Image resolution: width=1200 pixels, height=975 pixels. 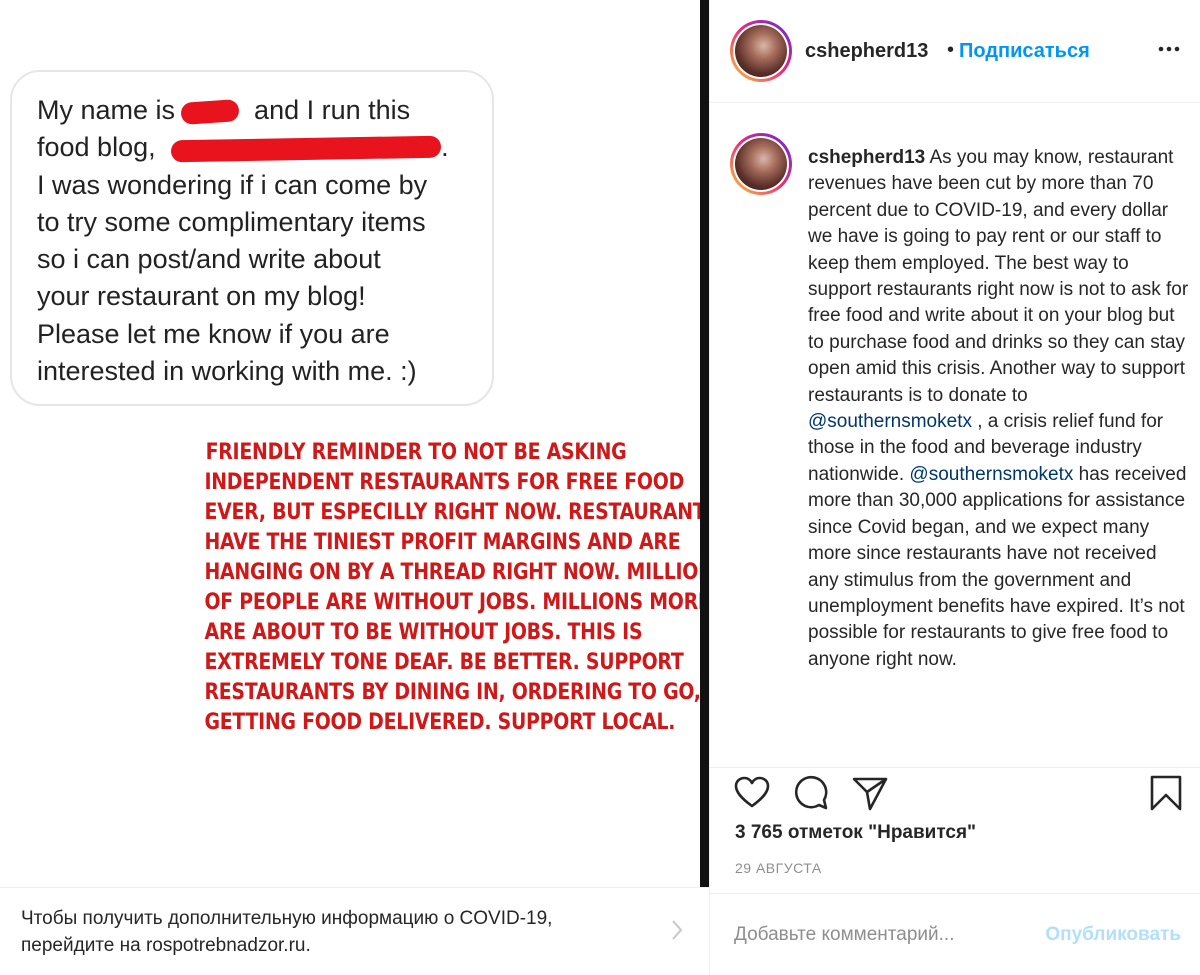 I want to click on header-username: cshepherd13, so click(x=866, y=51).